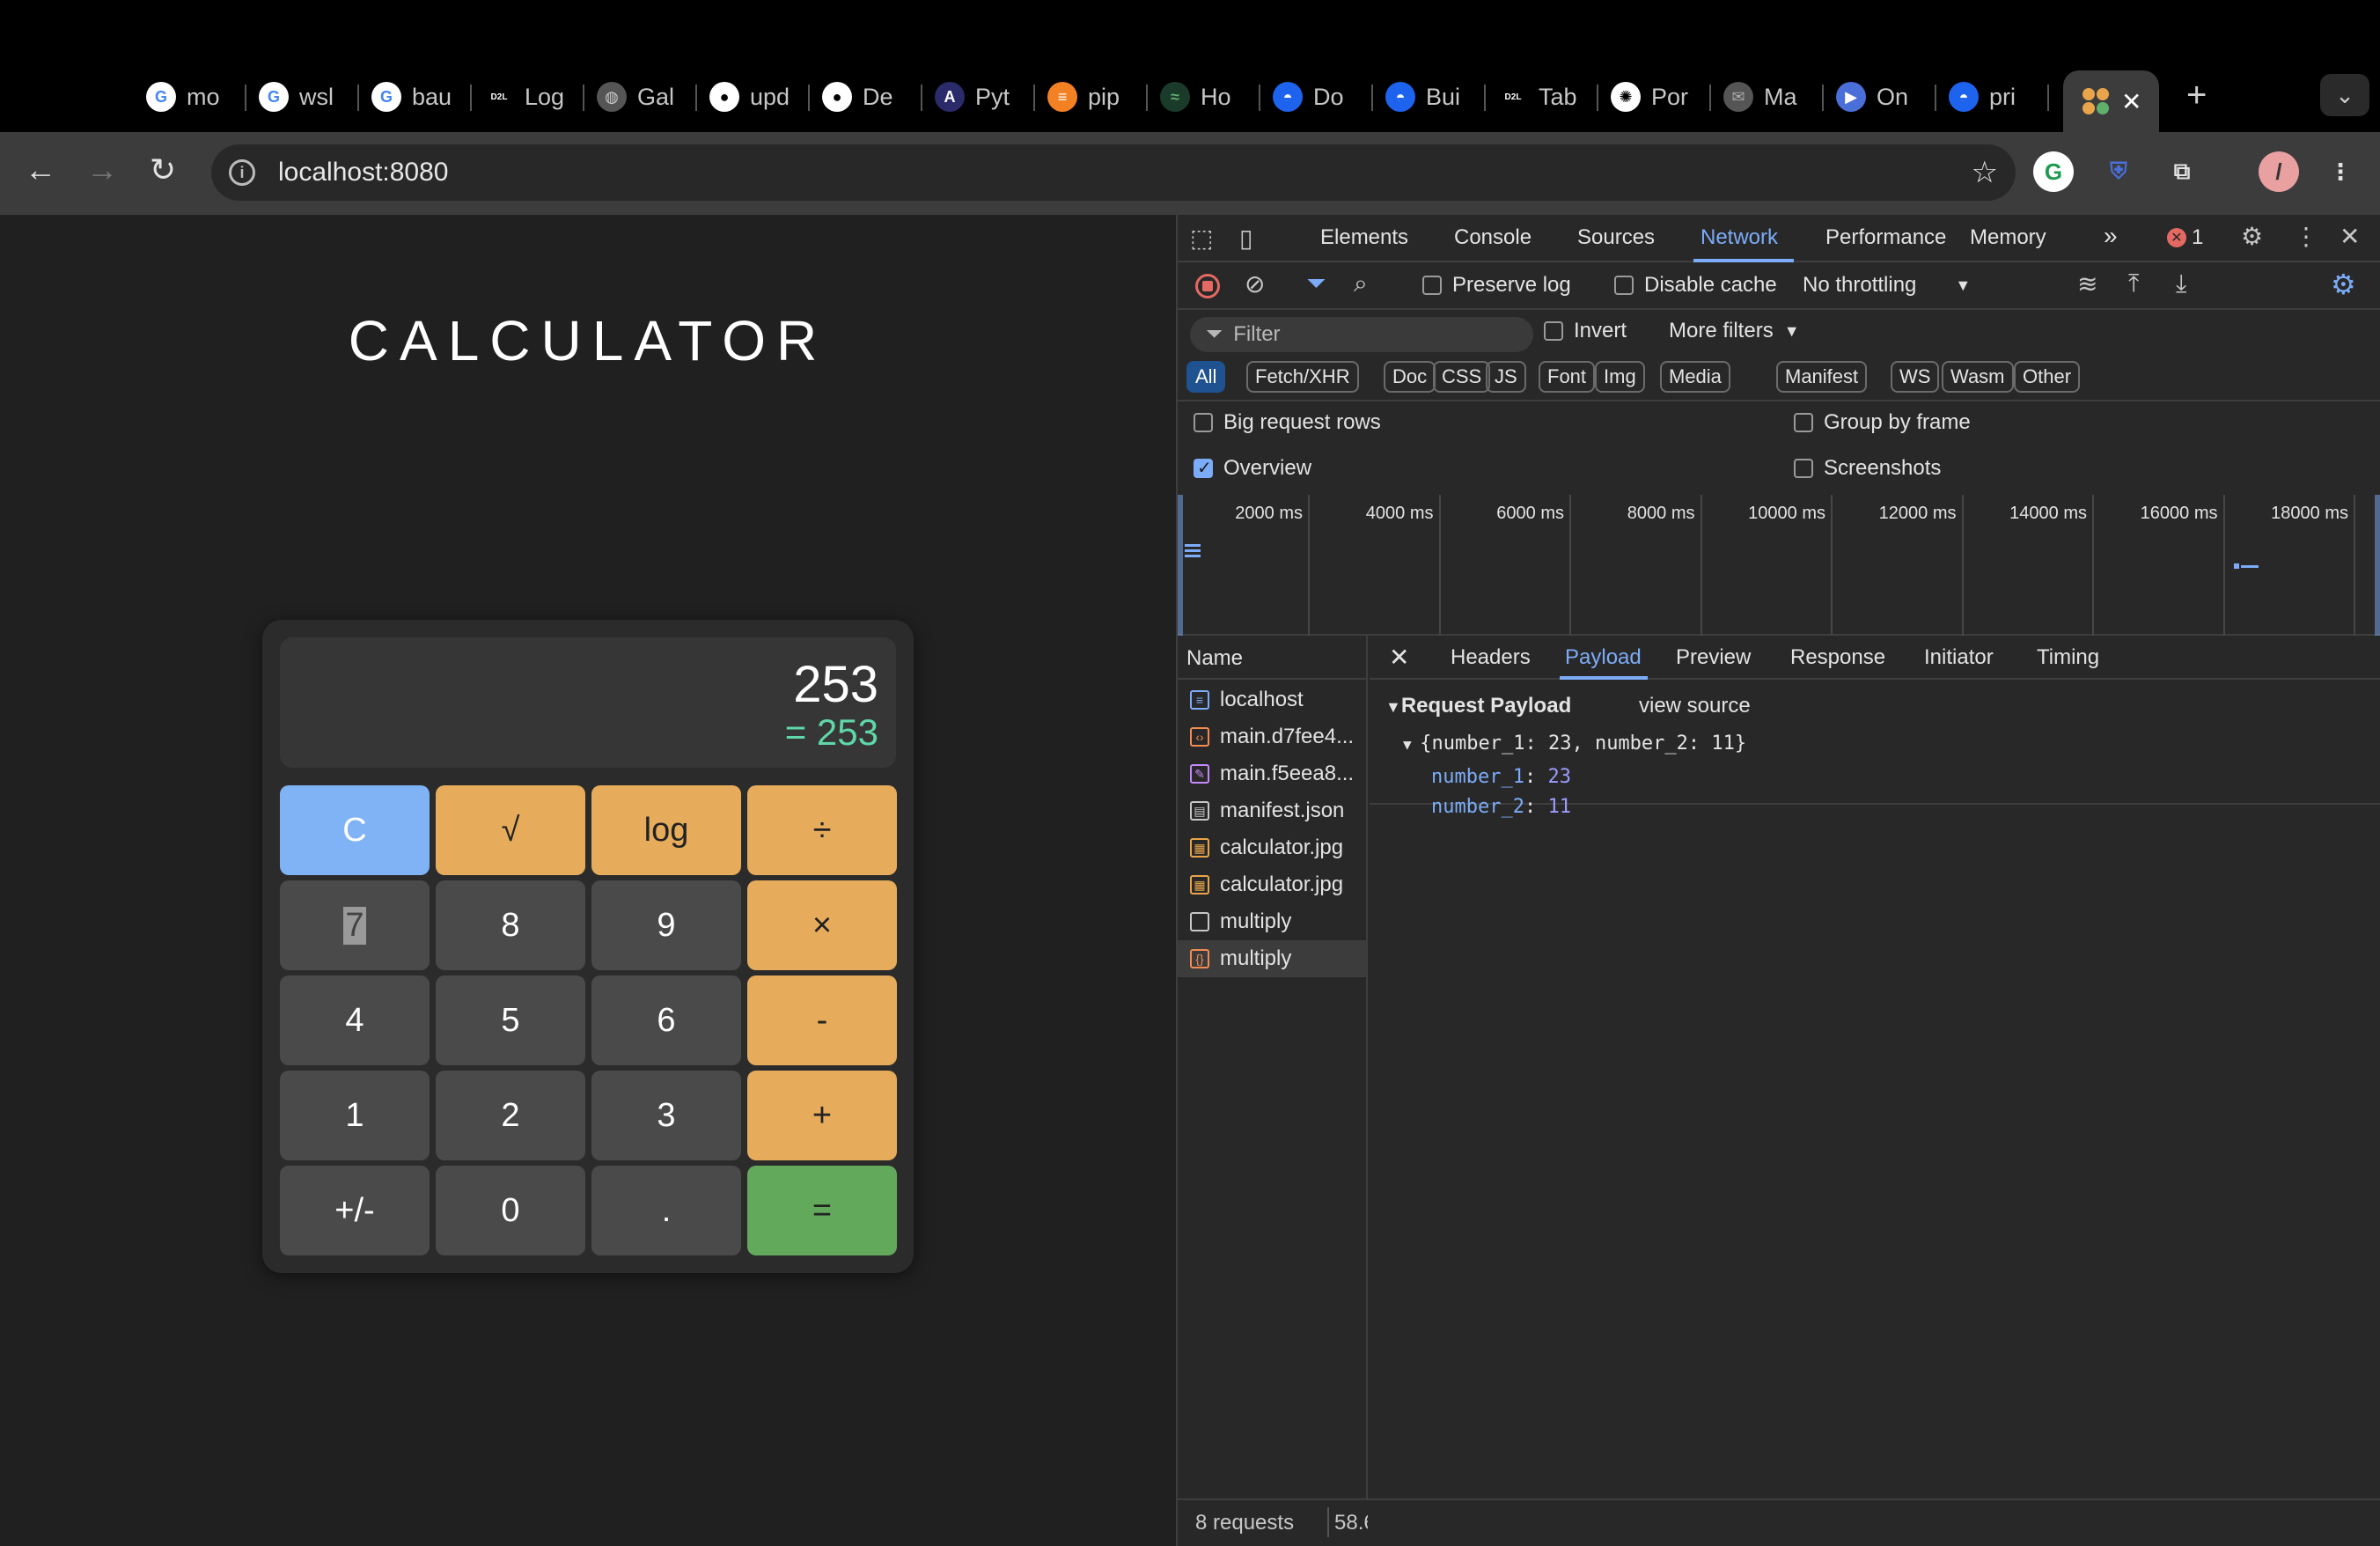 The image size is (2380, 1546). I want to click on screenshots-checkbox: Screenshots, so click(1867, 468).